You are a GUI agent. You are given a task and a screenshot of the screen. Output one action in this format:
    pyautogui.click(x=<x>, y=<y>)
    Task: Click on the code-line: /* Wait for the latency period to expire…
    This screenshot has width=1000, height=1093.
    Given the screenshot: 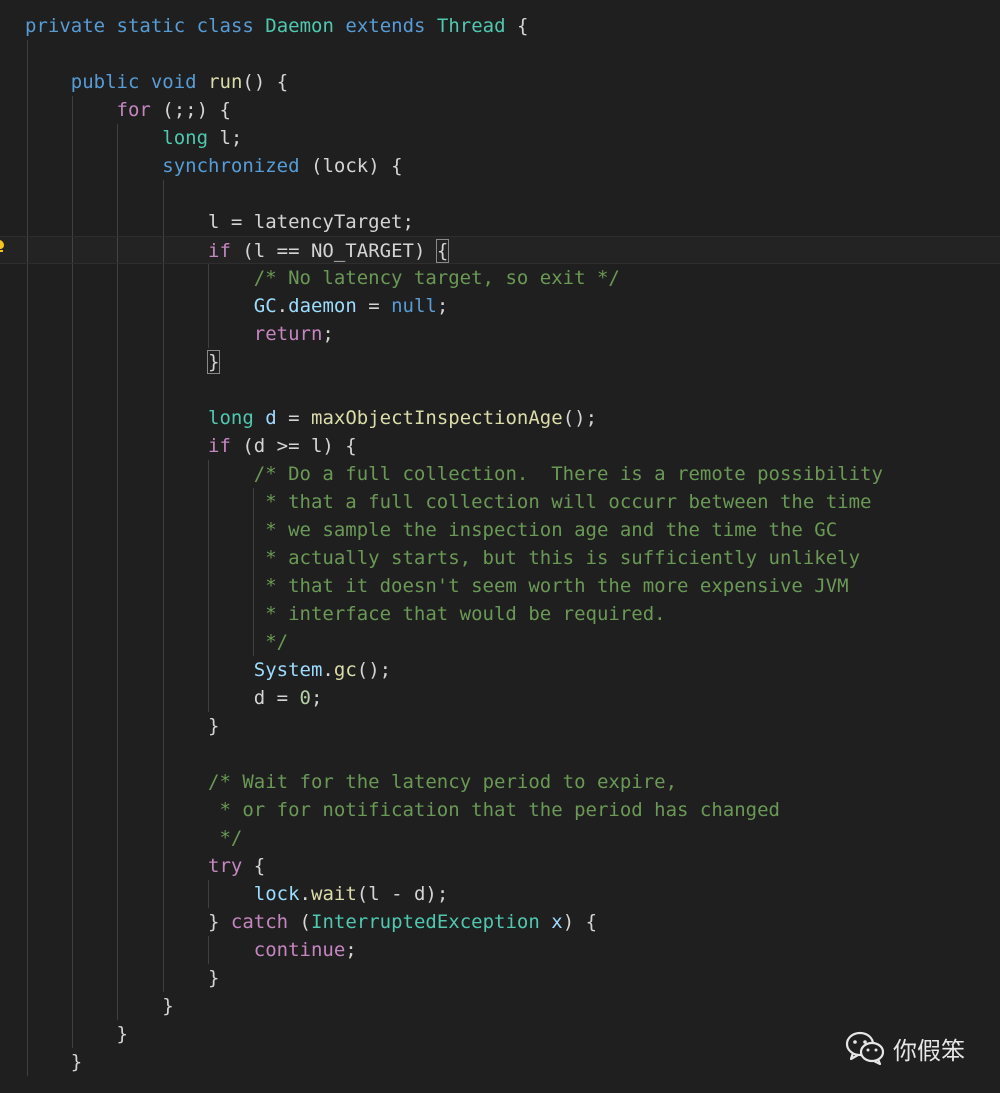 What is the action you would take?
    pyautogui.click(x=500, y=782)
    